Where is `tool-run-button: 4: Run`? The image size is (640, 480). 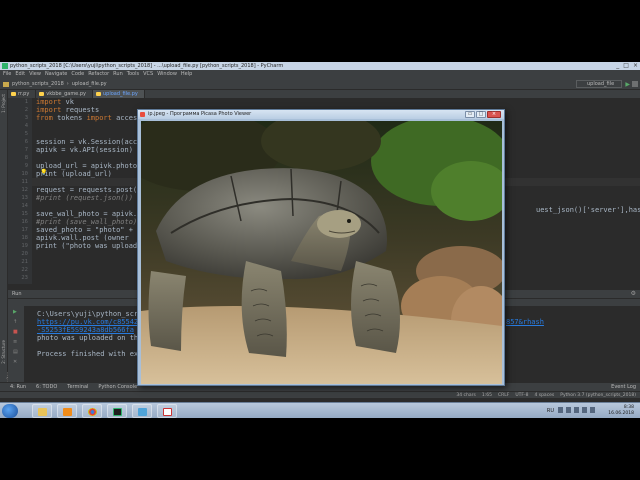
tool-run-button: 4: Run is located at coordinates (18, 387).